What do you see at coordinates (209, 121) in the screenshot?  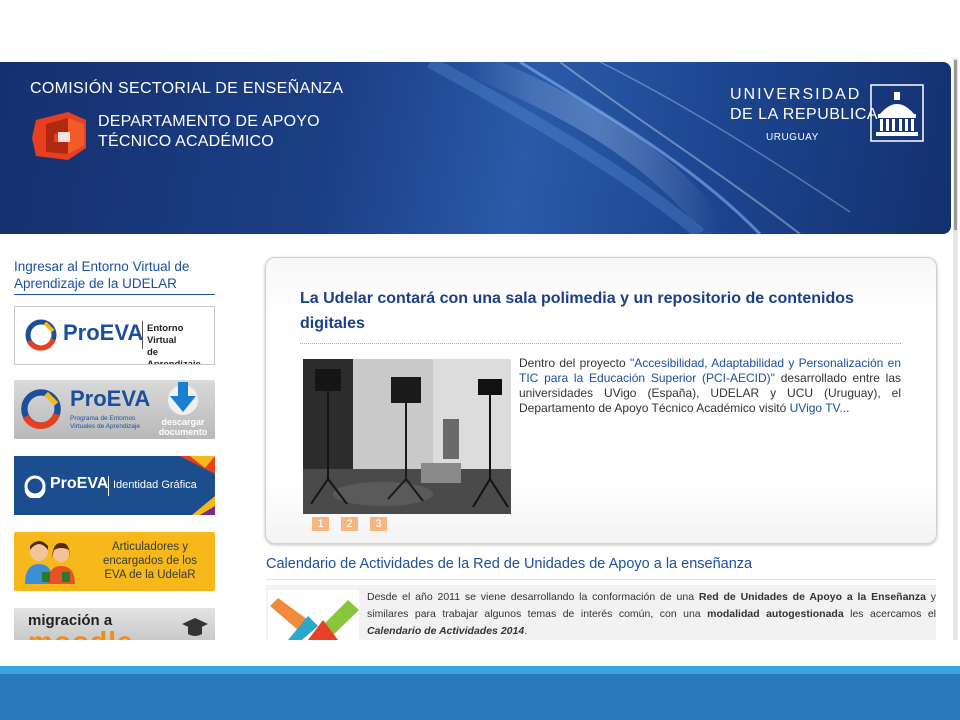 I see `department-name-line1: DEPARTAMENTO DE APOYO` at bounding box center [209, 121].